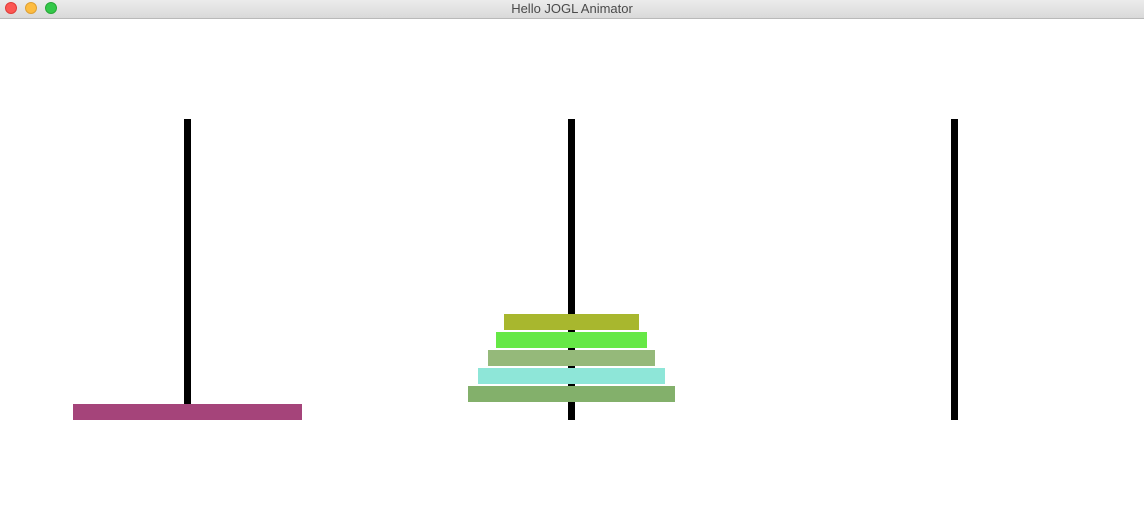 The height and width of the screenshot is (520, 1144). What do you see at coordinates (954, 269) in the screenshot?
I see `peg-right` at bounding box center [954, 269].